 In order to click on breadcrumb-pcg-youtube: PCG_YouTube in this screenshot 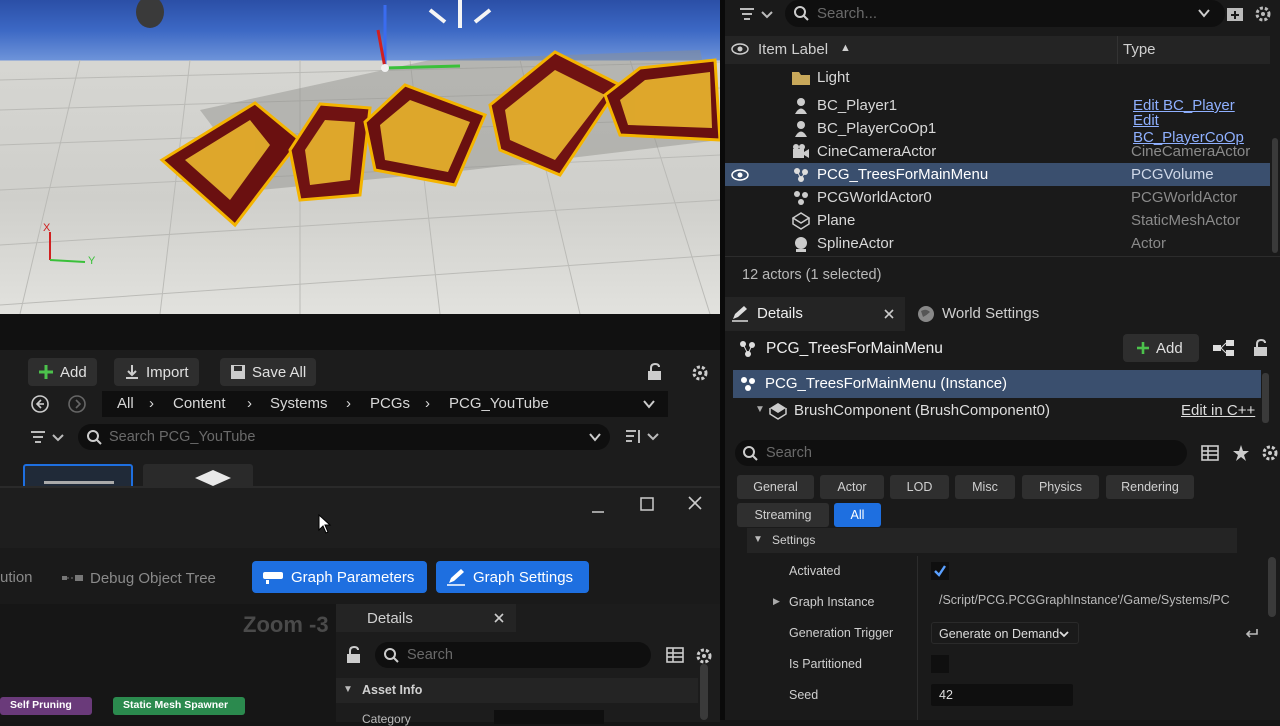, I will do `click(499, 403)`.